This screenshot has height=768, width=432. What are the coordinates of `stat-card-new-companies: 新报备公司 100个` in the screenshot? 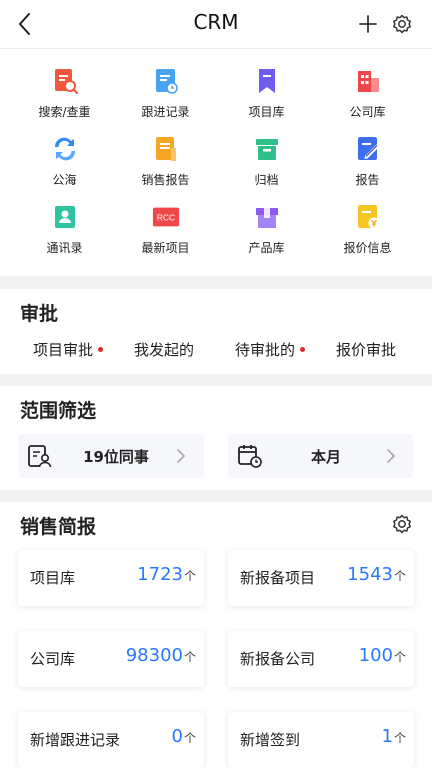 It's located at (321, 659).